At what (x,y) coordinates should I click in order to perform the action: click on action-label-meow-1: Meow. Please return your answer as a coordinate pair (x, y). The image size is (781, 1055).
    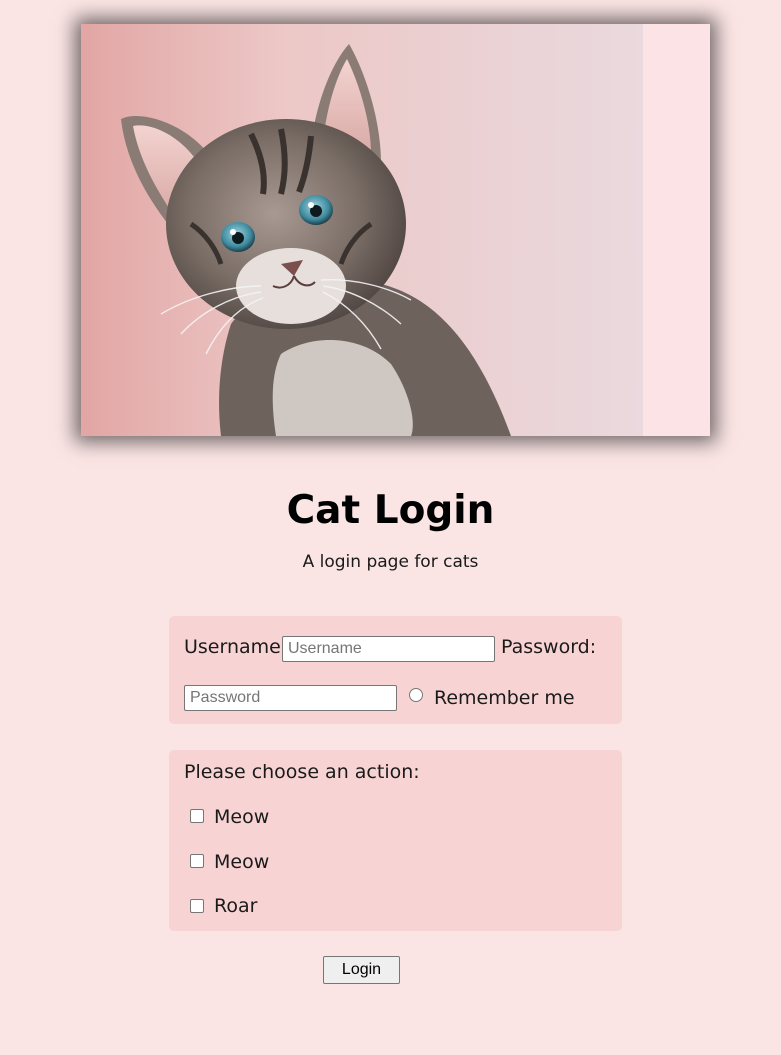
    Looking at the image, I should click on (242, 817).